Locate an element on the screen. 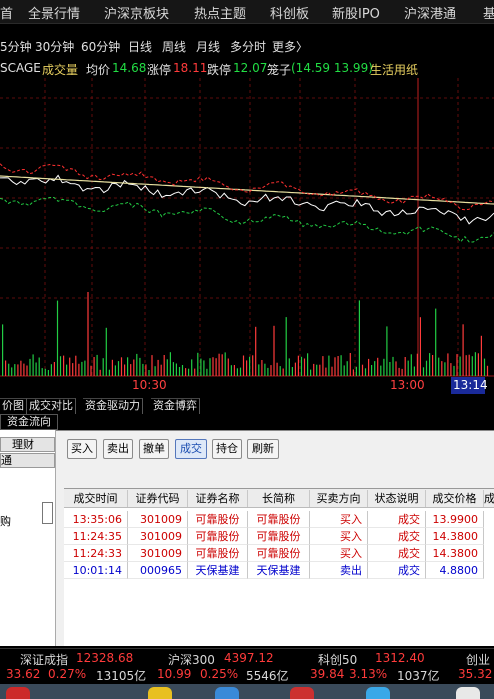  period-month: 月线 is located at coordinates (208, 46).